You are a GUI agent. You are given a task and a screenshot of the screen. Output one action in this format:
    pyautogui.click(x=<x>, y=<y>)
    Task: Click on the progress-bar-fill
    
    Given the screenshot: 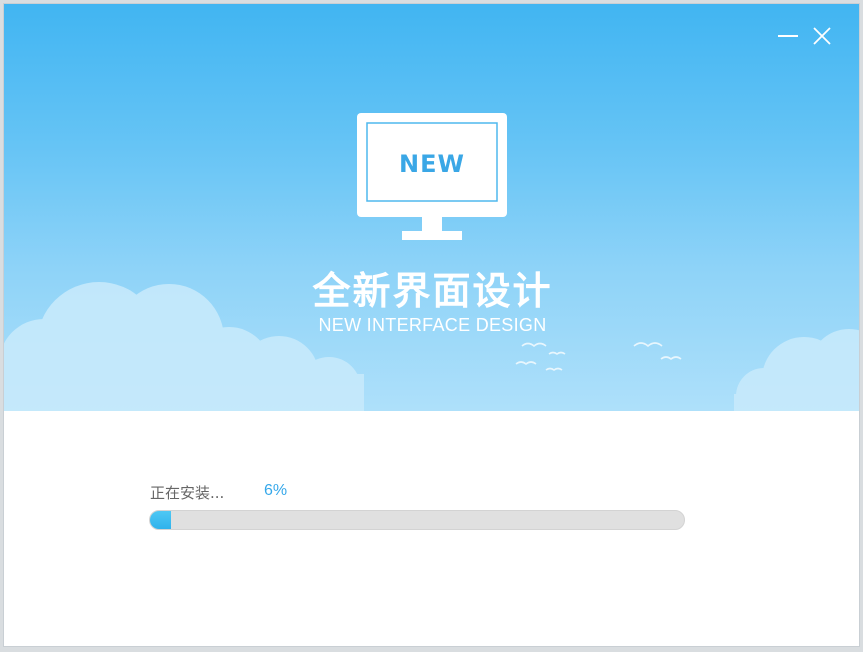 What is the action you would take?
    pyautogui.click(x=161, y=520)
    